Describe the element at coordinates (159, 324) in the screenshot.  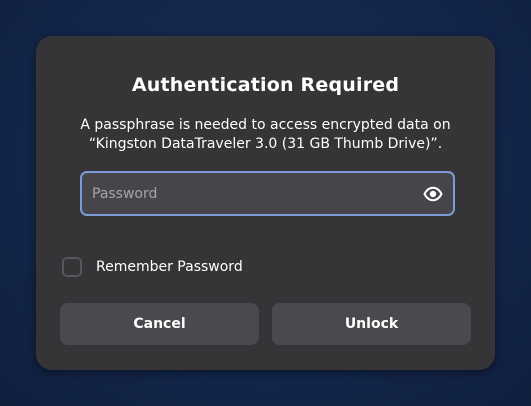
I see `cancel-button: Cancel` at that location.